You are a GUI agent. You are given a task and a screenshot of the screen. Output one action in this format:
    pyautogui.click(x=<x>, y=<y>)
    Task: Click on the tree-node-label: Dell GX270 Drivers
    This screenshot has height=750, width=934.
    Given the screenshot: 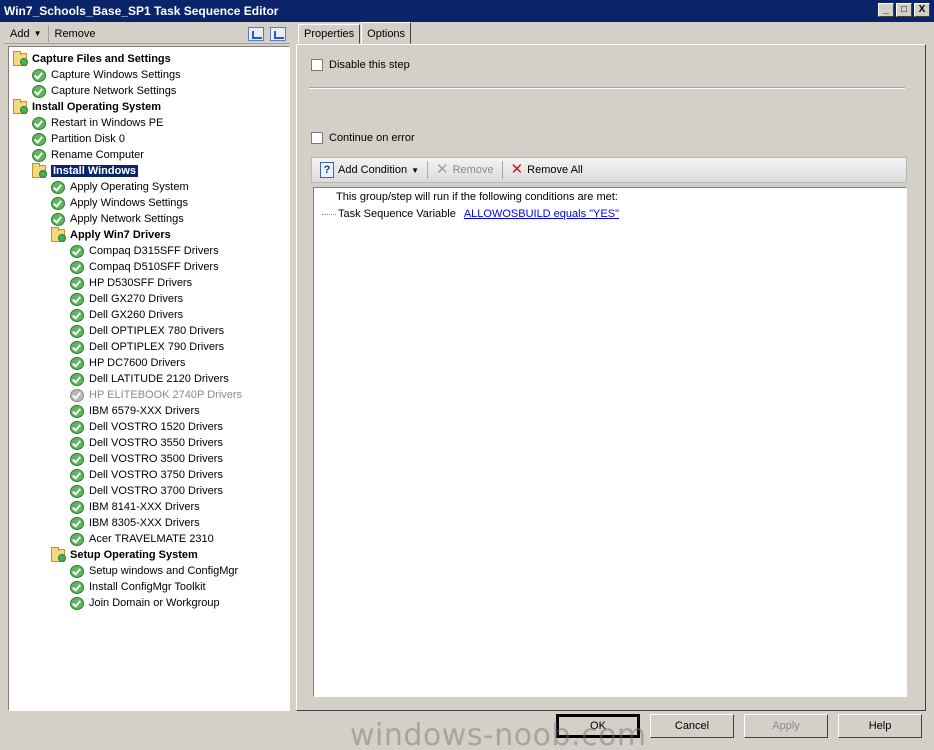 What is the action you would take?
    pyautogui.click(x=136, y=299)
    